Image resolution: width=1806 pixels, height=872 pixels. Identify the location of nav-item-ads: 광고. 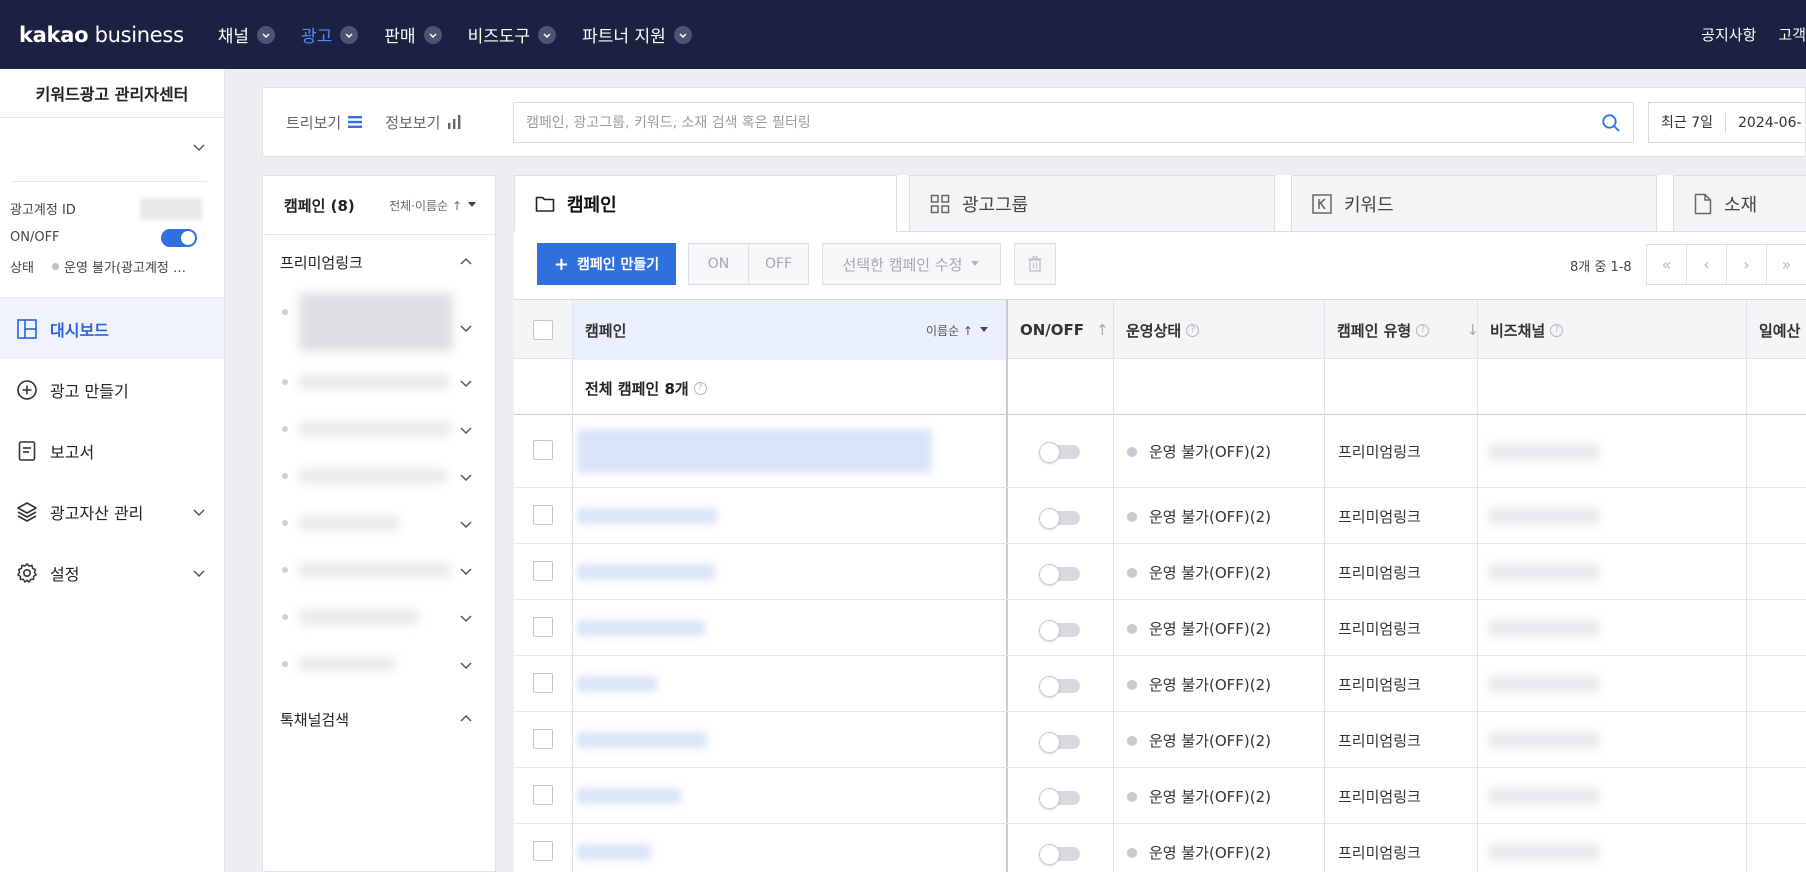
(330, 34).